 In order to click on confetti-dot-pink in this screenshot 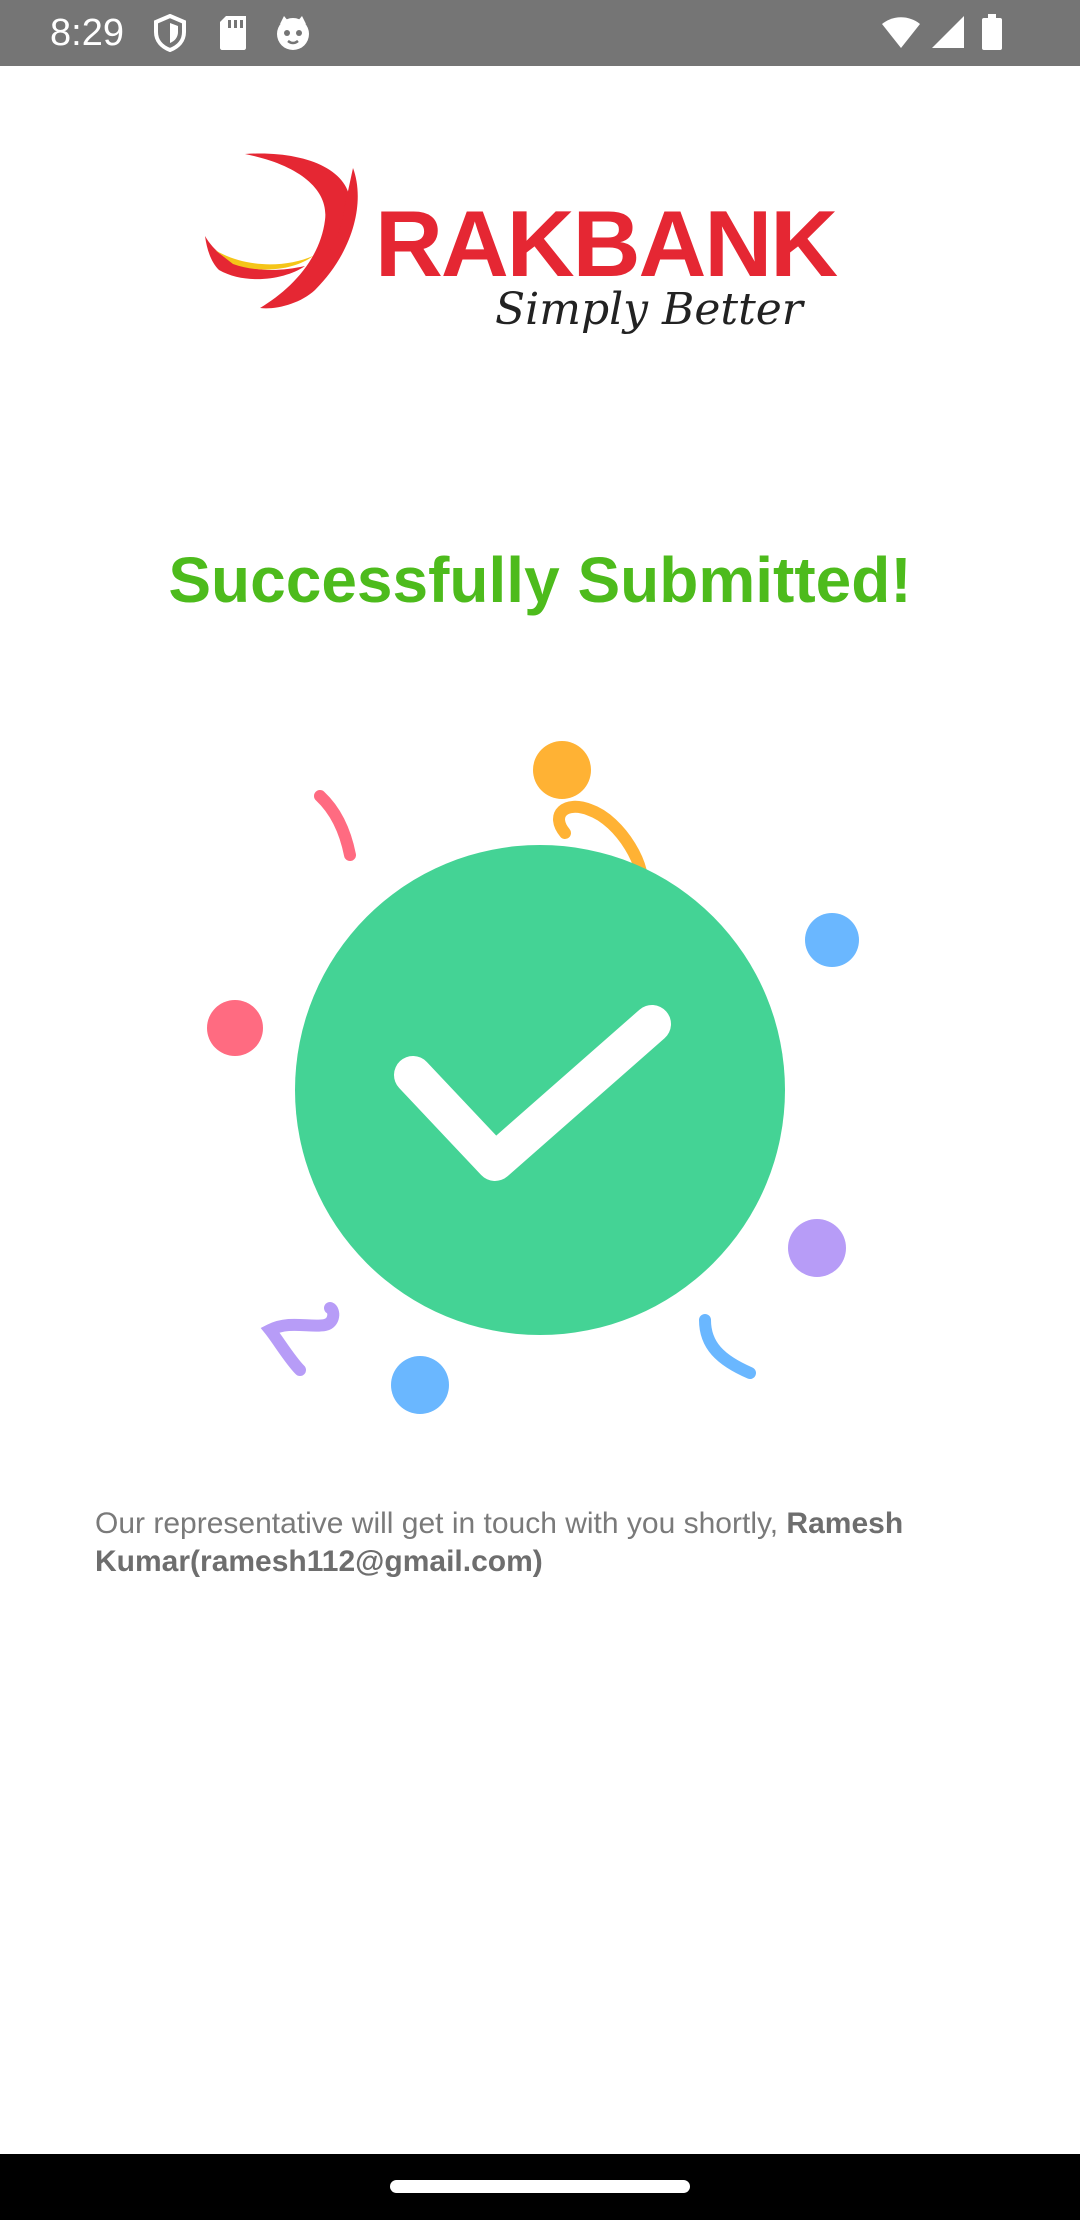, I will do `click(235, 1028)`.